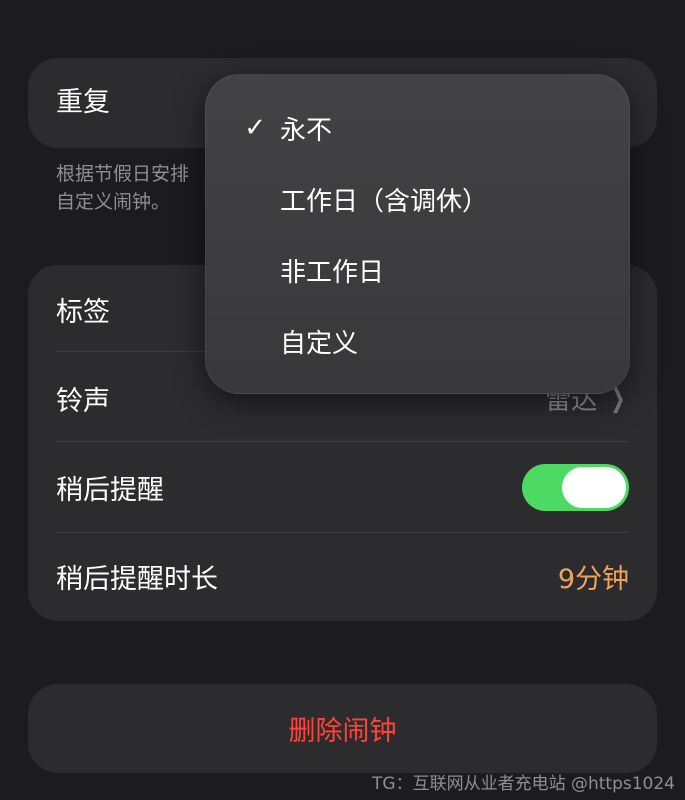  Describe the element at coordinates (319, 343) in the screenshot. I see `menu-item-label: 自定义` at that location.